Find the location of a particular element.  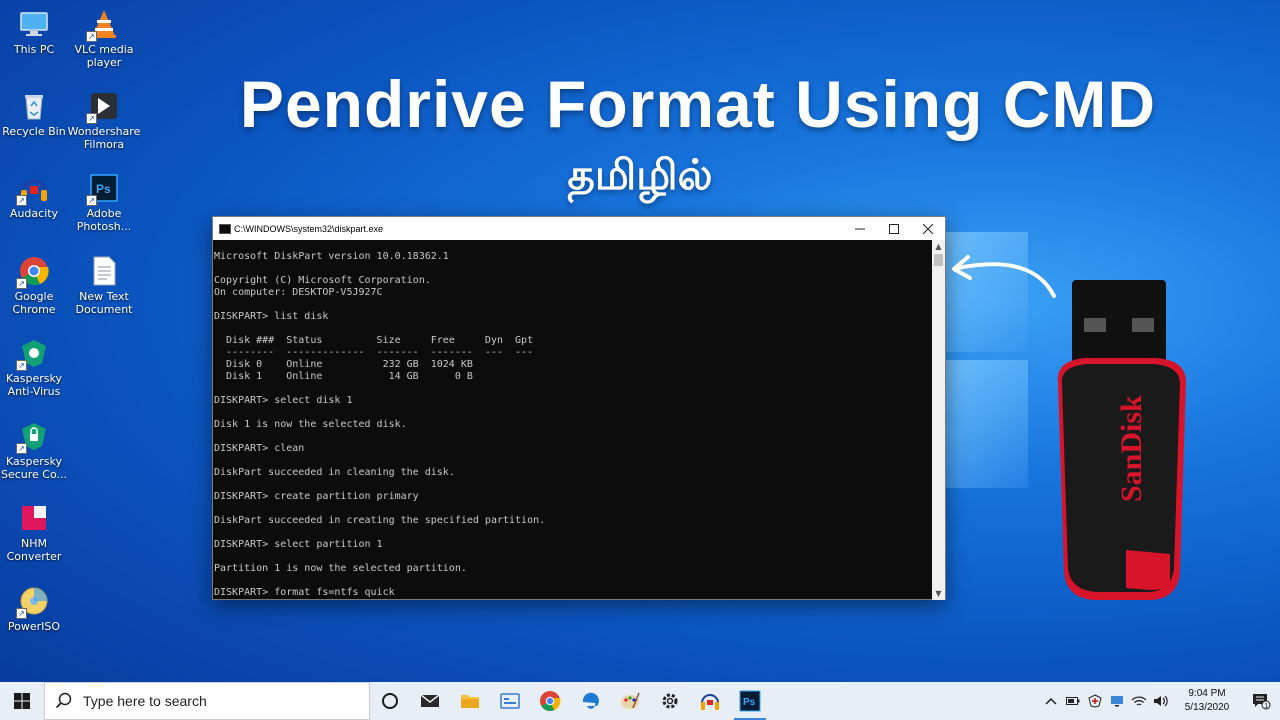

console-line: Disk 1 is now the selected disk. is located at coordinates (310, 424).